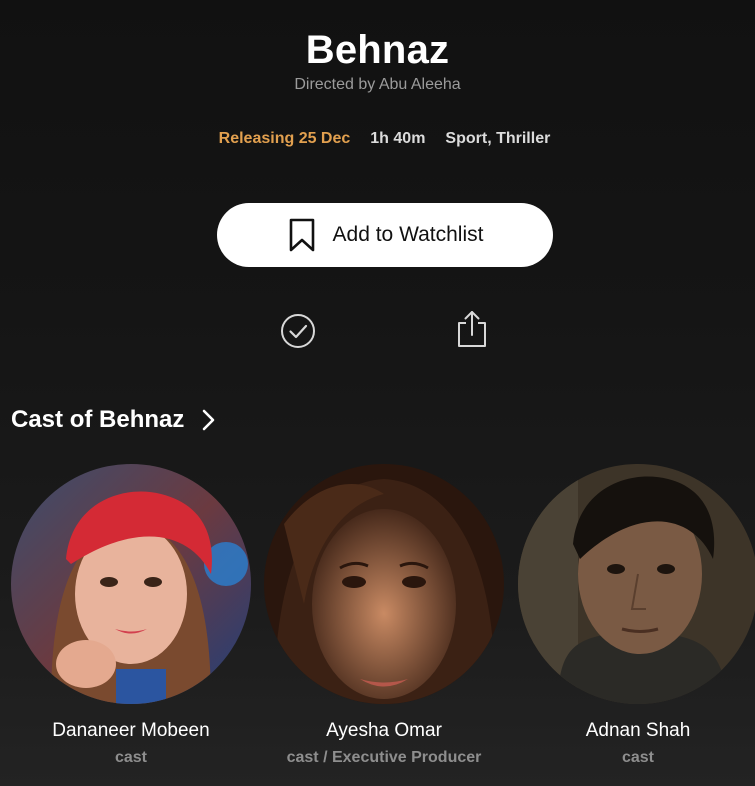 The height and width of the screenshot is (786, 755). What do you see at coordinates (209, 420) in the screenshot?
I see `chevron-right-icon` at bounding box center [209, 420].